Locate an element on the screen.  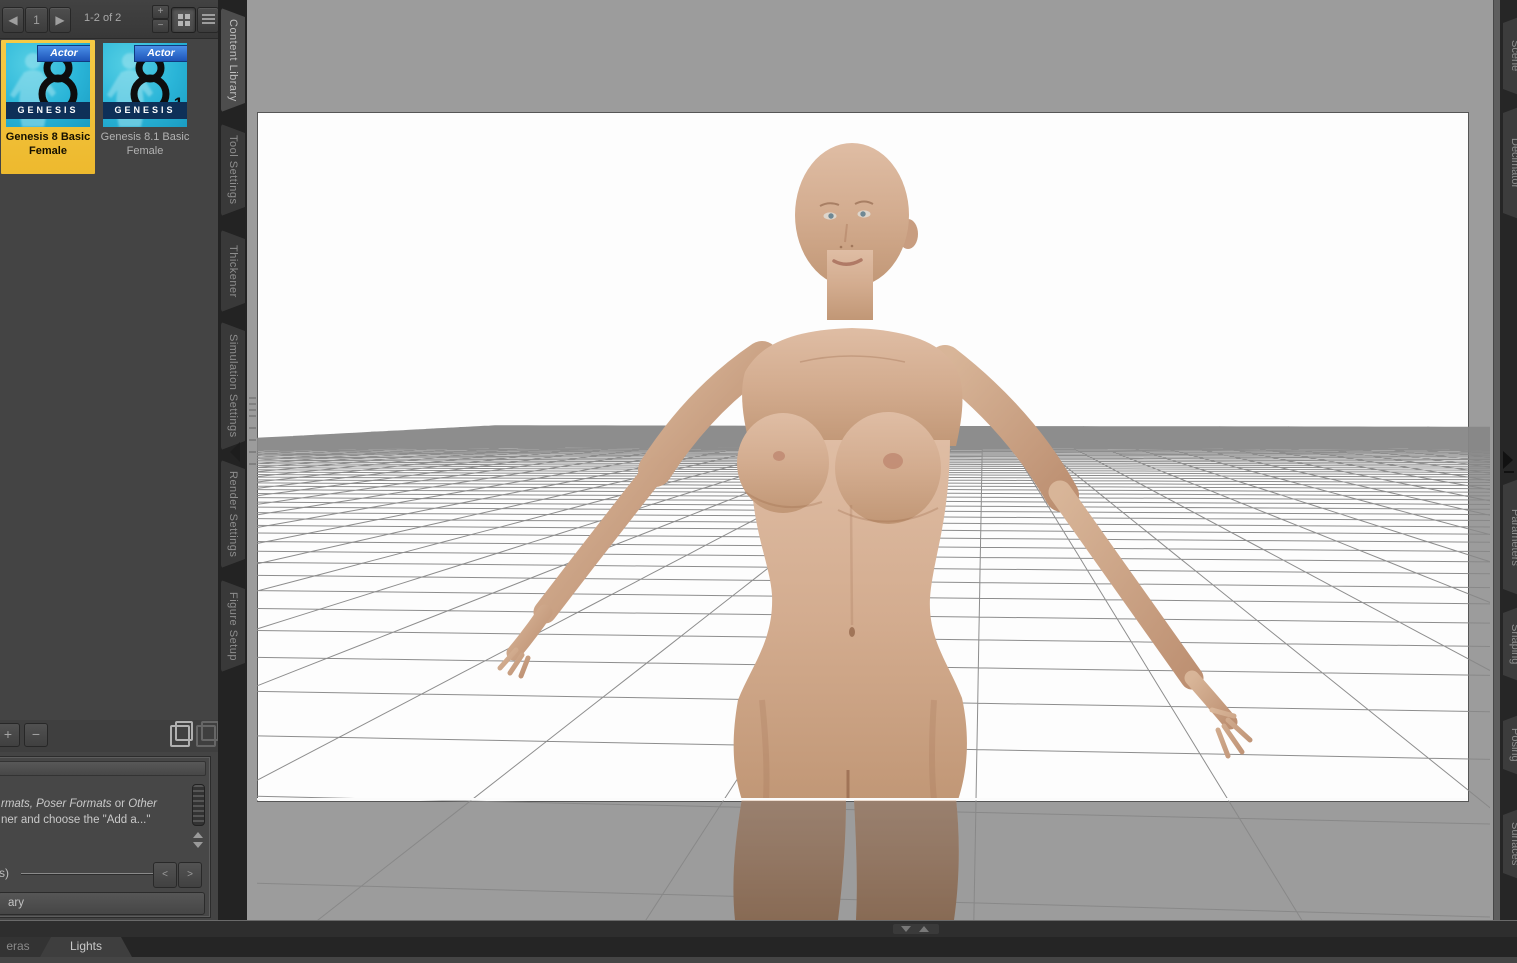
figure-dim-overlay is located at coordinates (846, 860).